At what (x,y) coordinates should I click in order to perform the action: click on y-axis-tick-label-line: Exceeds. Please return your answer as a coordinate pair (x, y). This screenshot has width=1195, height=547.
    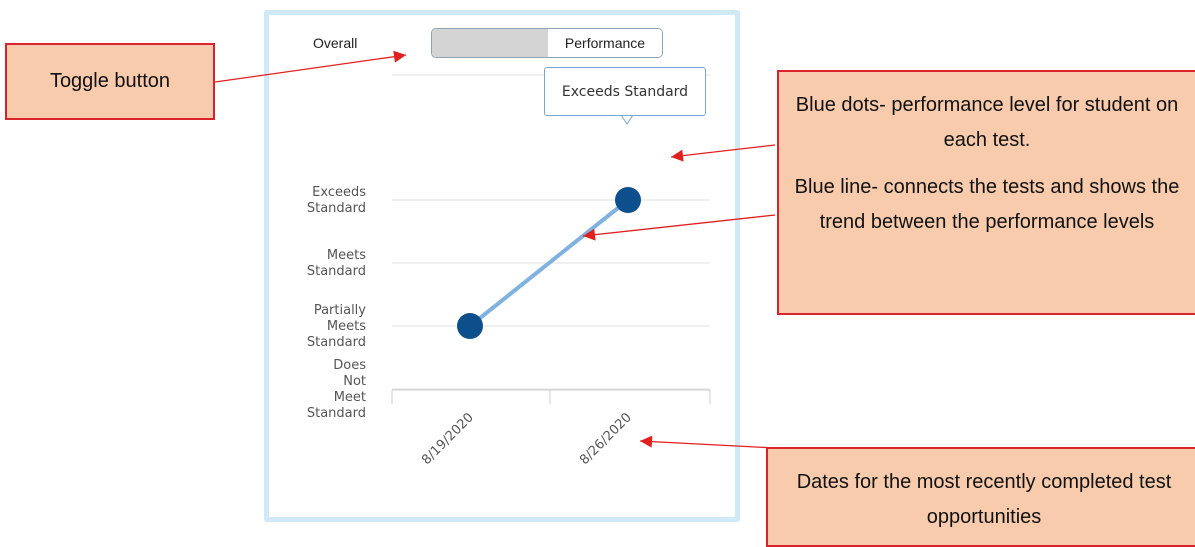
    Looking at the image, I should click on (339, 192).